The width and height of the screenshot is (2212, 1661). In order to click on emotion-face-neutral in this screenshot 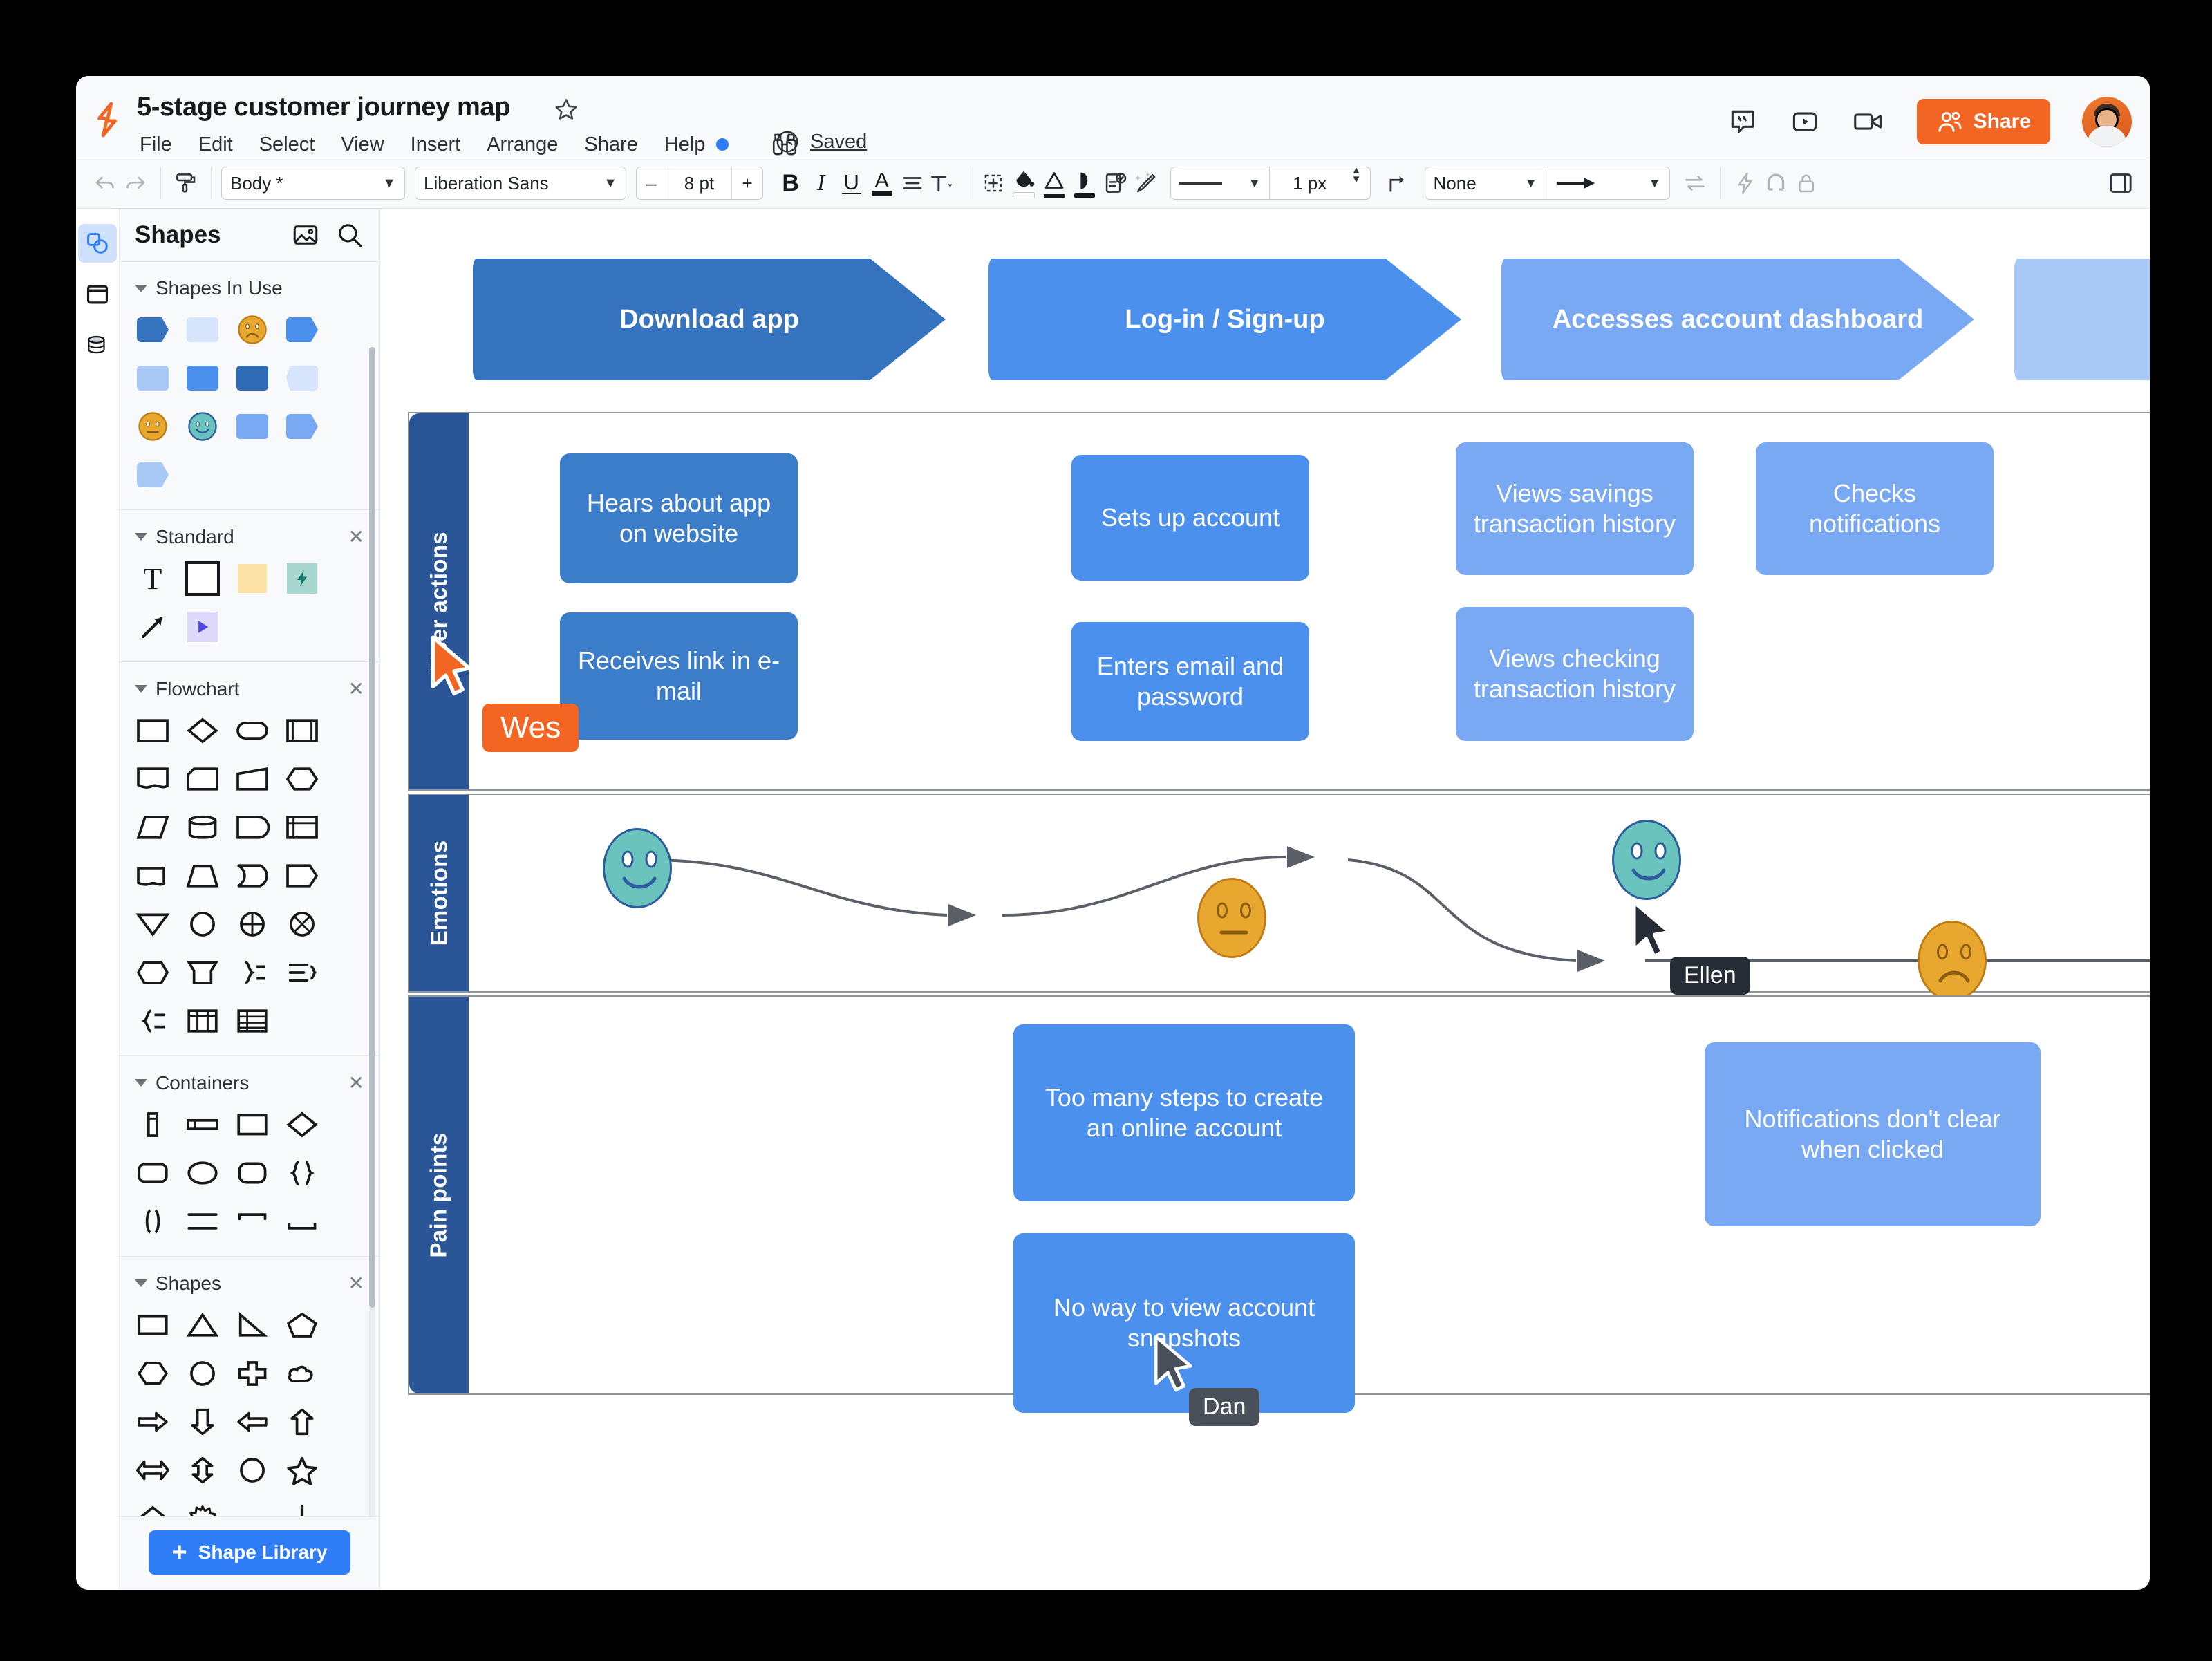, I will do `click(1231, 918)`.